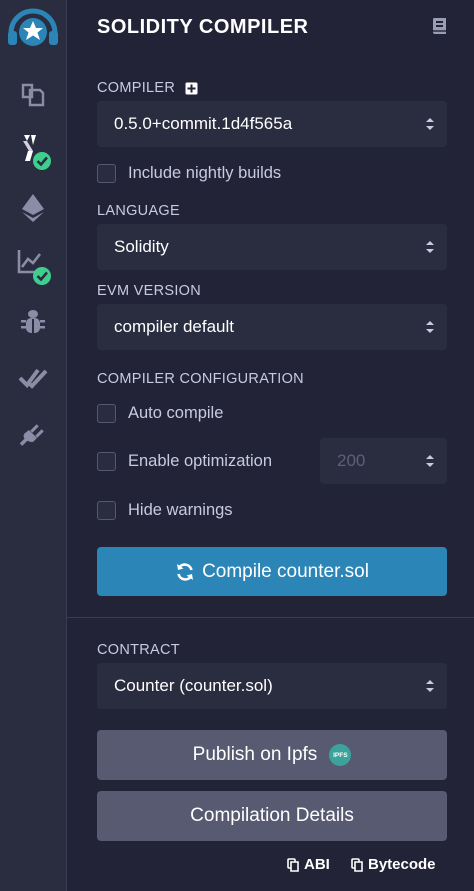 This screenshot has width=474, height=891. Describe the element at coordinates (138, 650) in the screenshot. I see `contract-label: CONTRACT` at that location.